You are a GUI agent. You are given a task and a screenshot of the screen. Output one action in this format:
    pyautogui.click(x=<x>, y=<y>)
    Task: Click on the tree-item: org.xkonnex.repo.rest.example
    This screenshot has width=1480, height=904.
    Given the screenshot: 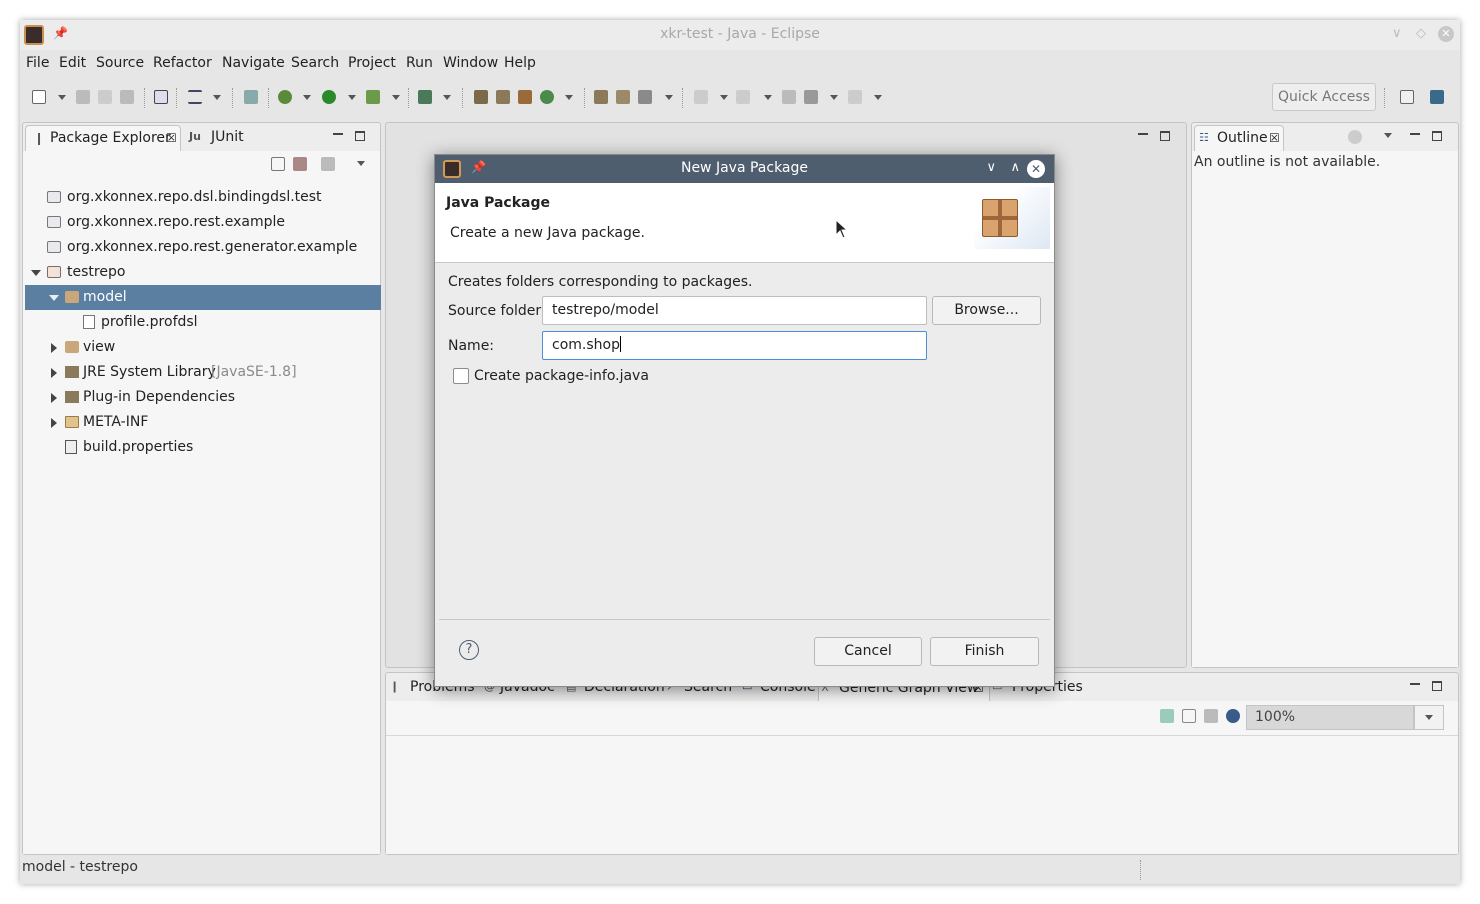 What is the action you would take?
    pyautogui.click(x=203, y=222)
    